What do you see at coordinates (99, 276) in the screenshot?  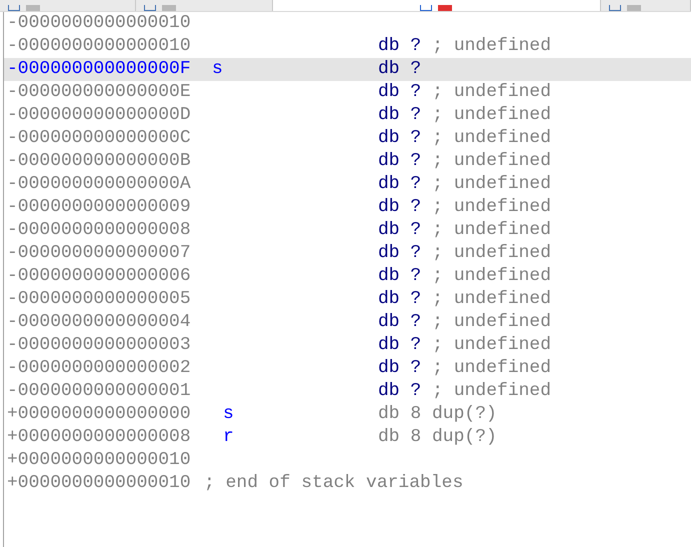 I see `address-text: -0000000000000006` at bounding box center [99, 276].